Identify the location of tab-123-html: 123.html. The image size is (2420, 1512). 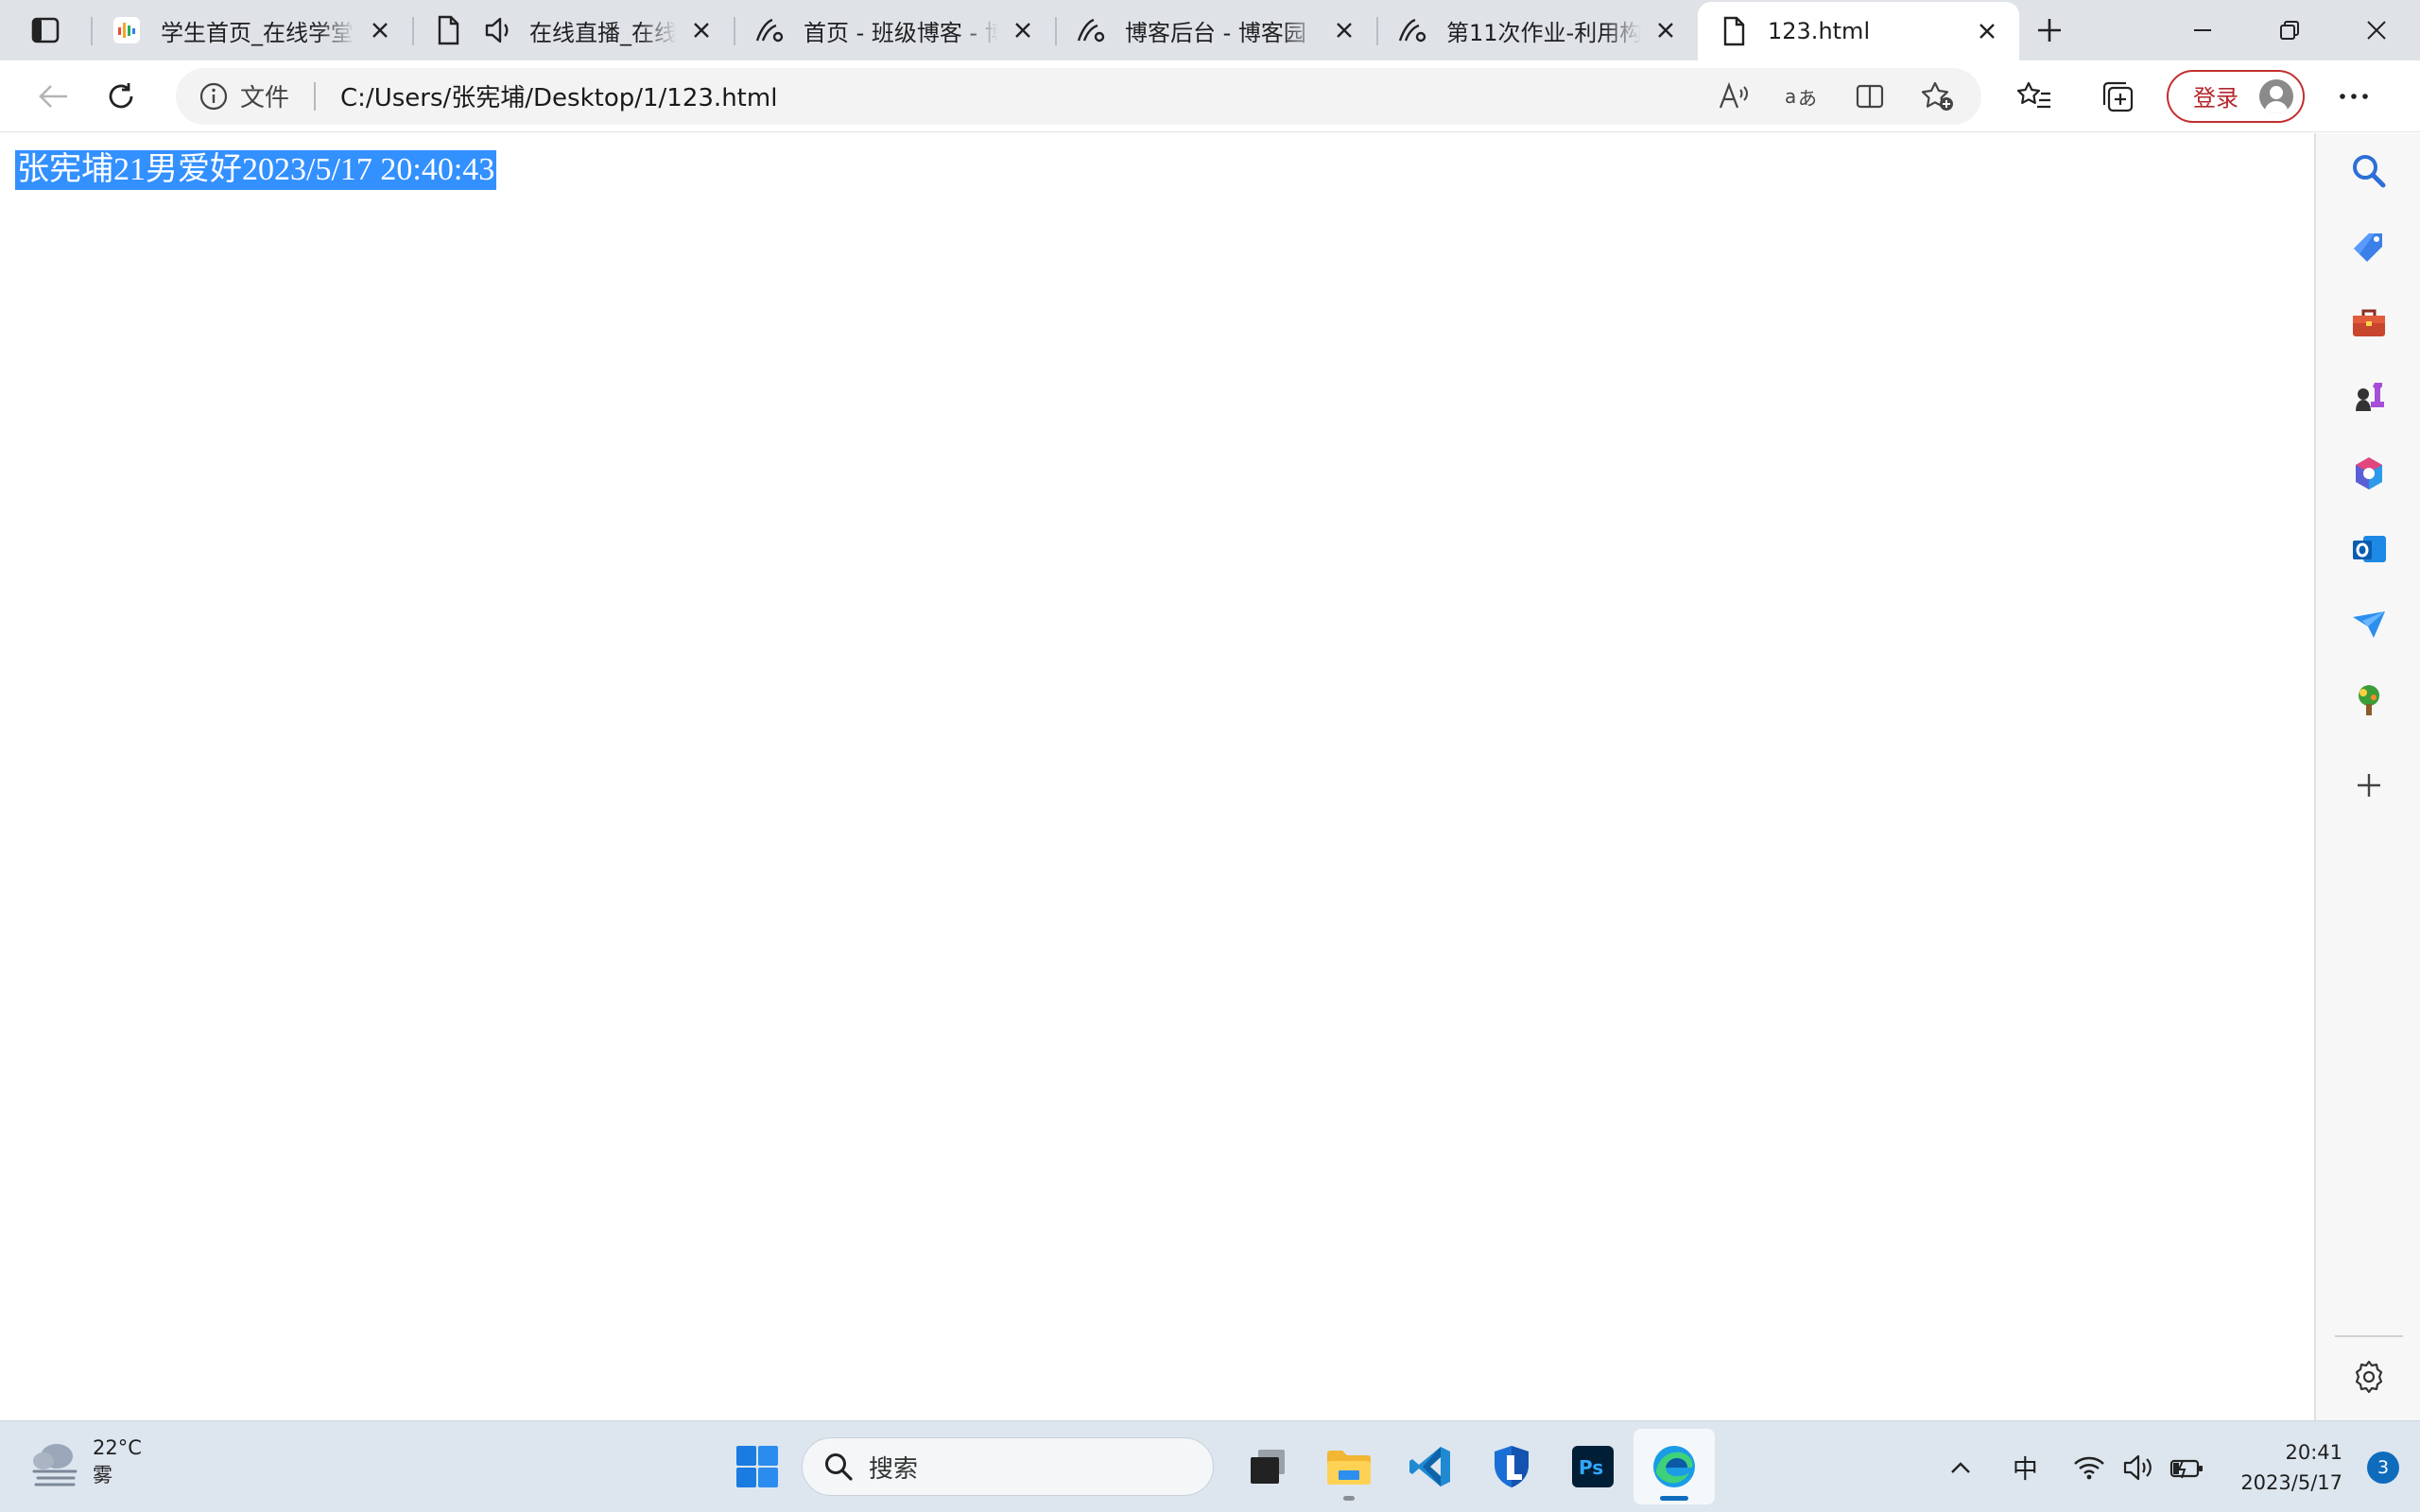
(1858, 31).